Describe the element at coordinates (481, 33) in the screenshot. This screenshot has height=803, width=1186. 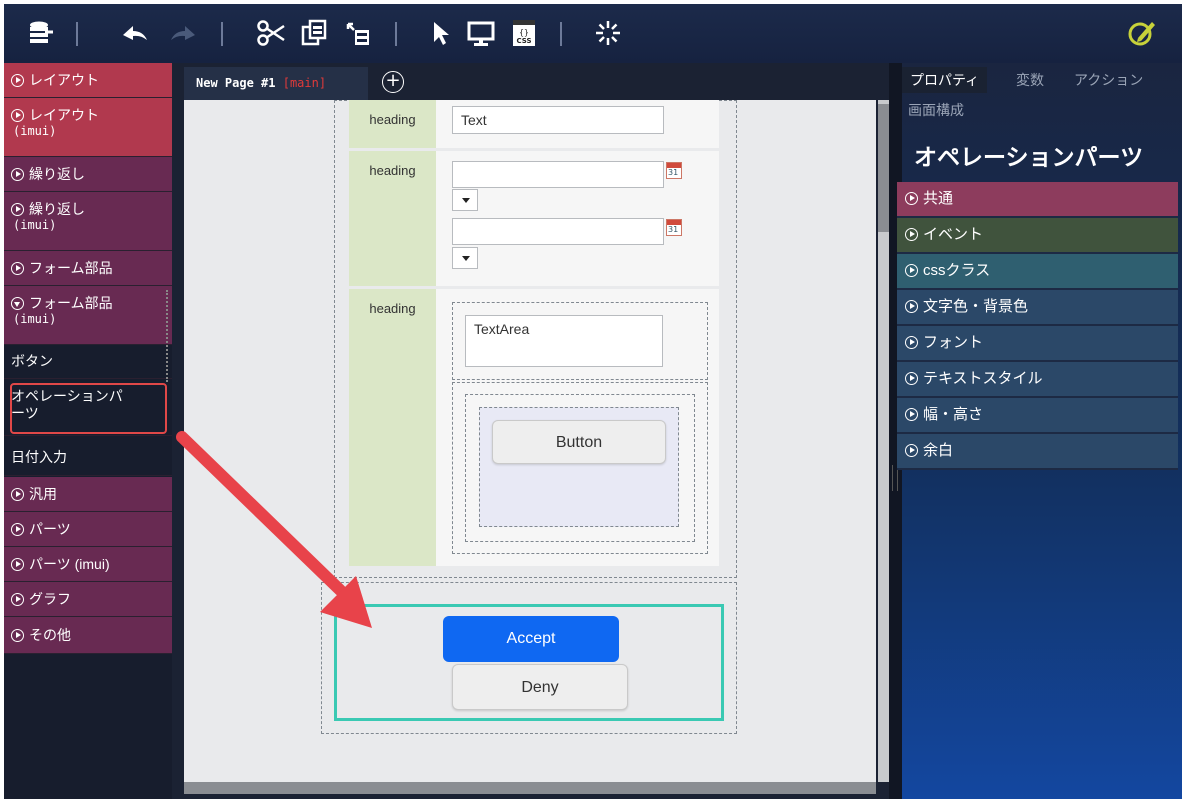
I see `preview-icon` at that location.